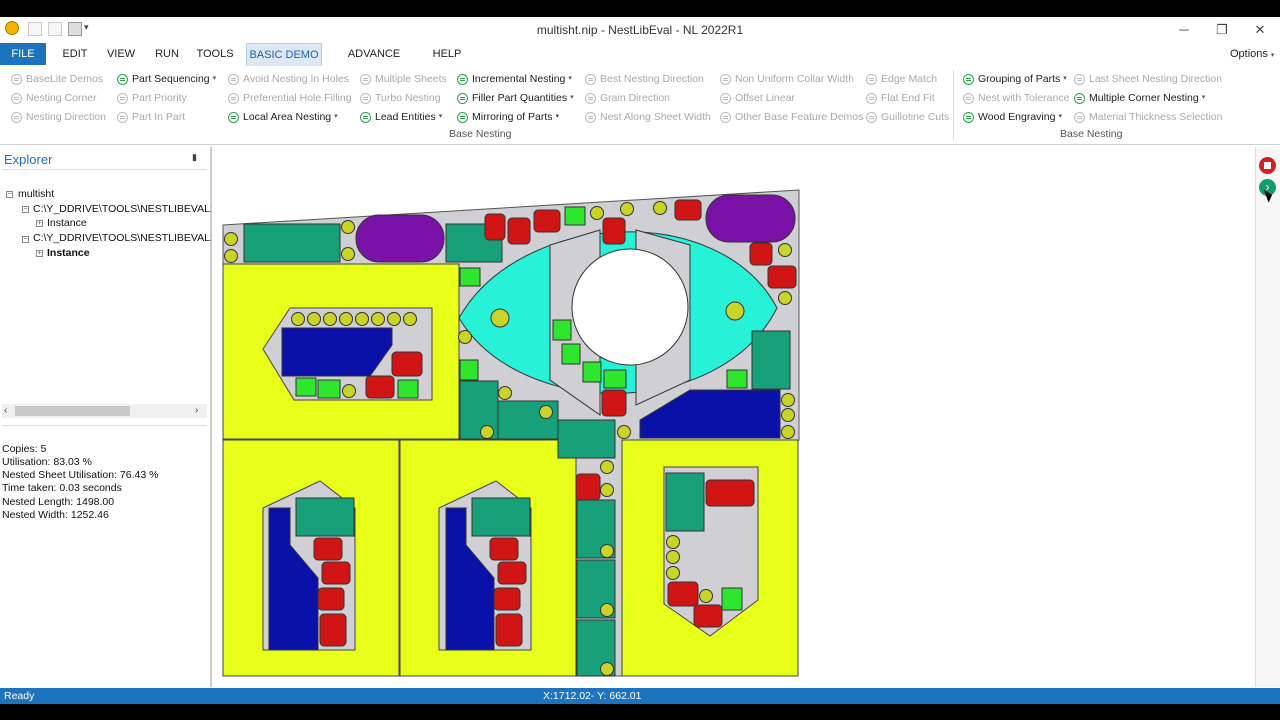  What do you see at coordinates (520, 98) in the screenshot?
I see `ribbon-label: Filler Part Quantities` at bounding box center [520, 98].